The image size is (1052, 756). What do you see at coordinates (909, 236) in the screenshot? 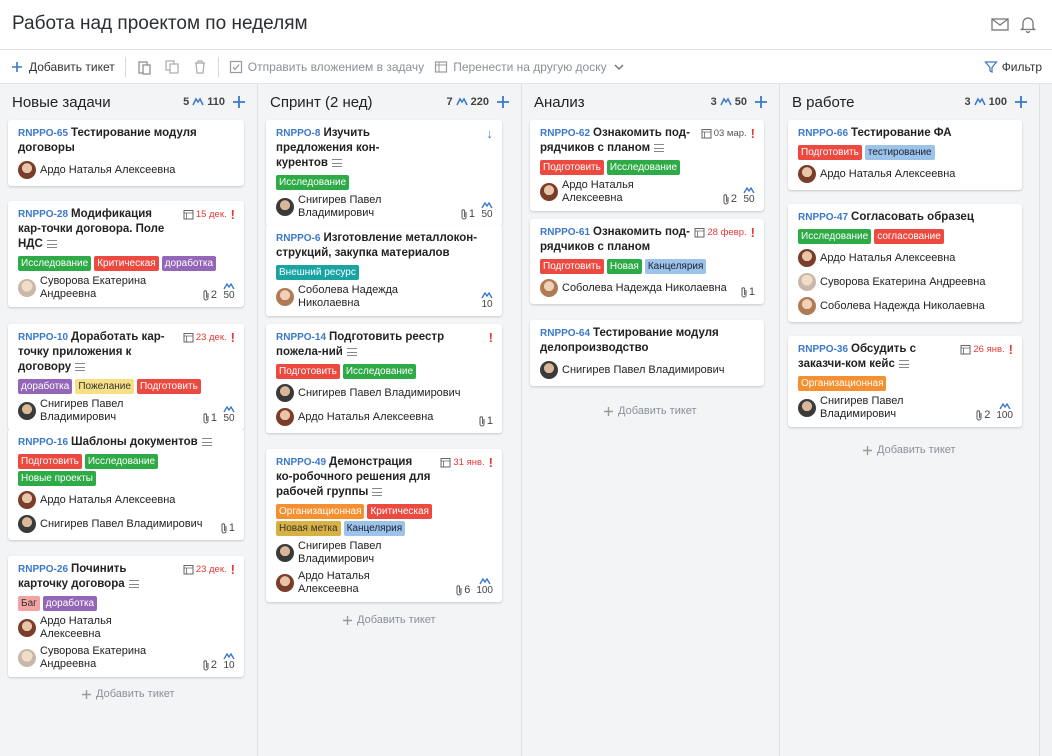
I see `tag-label: согласование` at bounding box center [909, 236].